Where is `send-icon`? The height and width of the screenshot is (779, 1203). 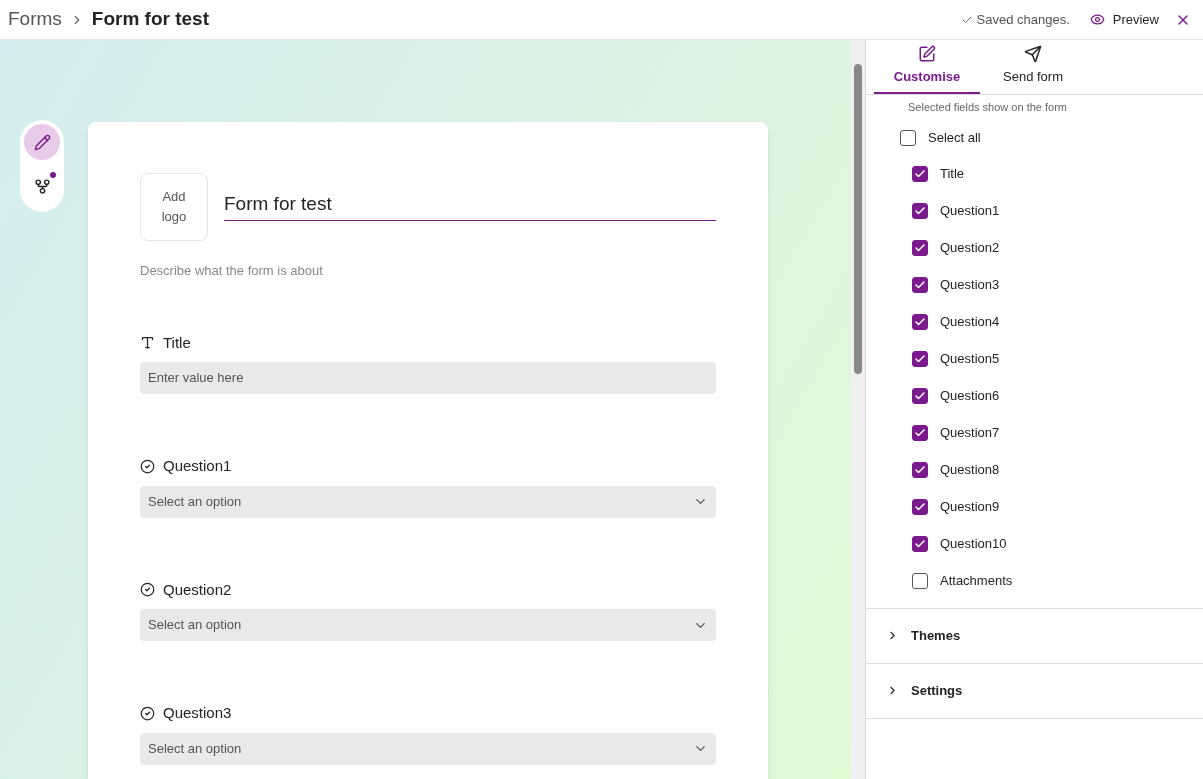
send-icon is located at coordinates (1033, 54).